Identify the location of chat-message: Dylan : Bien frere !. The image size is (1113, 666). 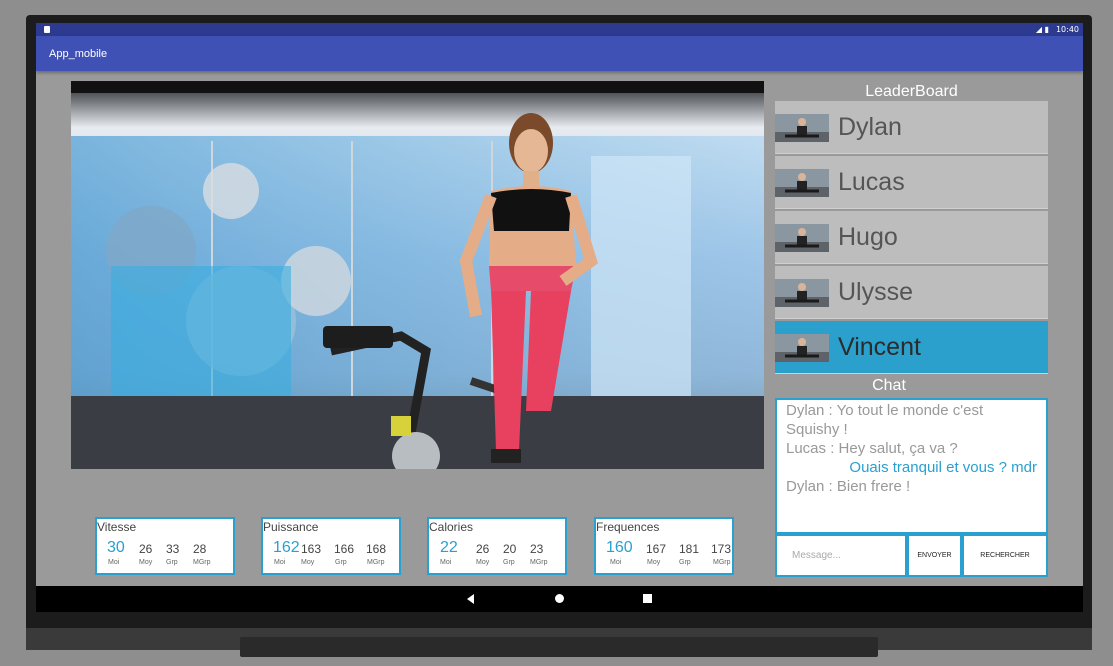
(848, 486).